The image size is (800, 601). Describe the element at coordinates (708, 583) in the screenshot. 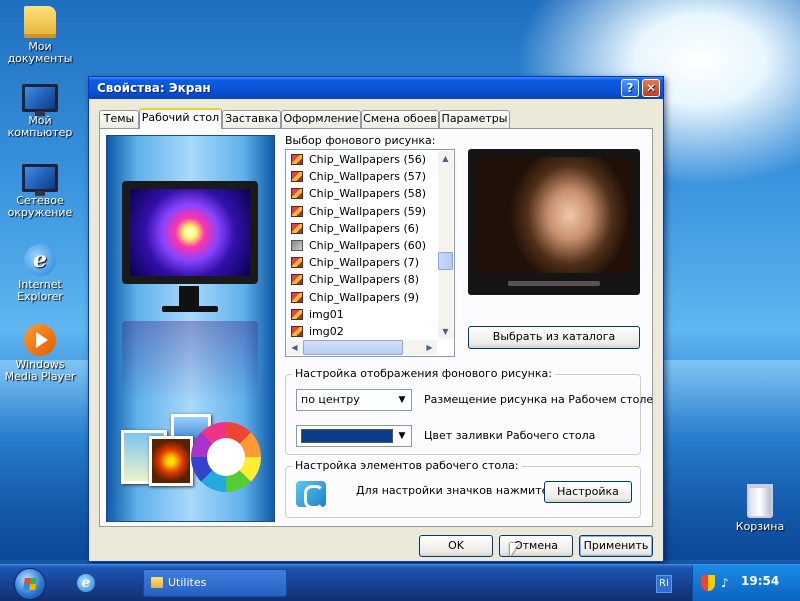

I see `security-shield-icon` at that location.